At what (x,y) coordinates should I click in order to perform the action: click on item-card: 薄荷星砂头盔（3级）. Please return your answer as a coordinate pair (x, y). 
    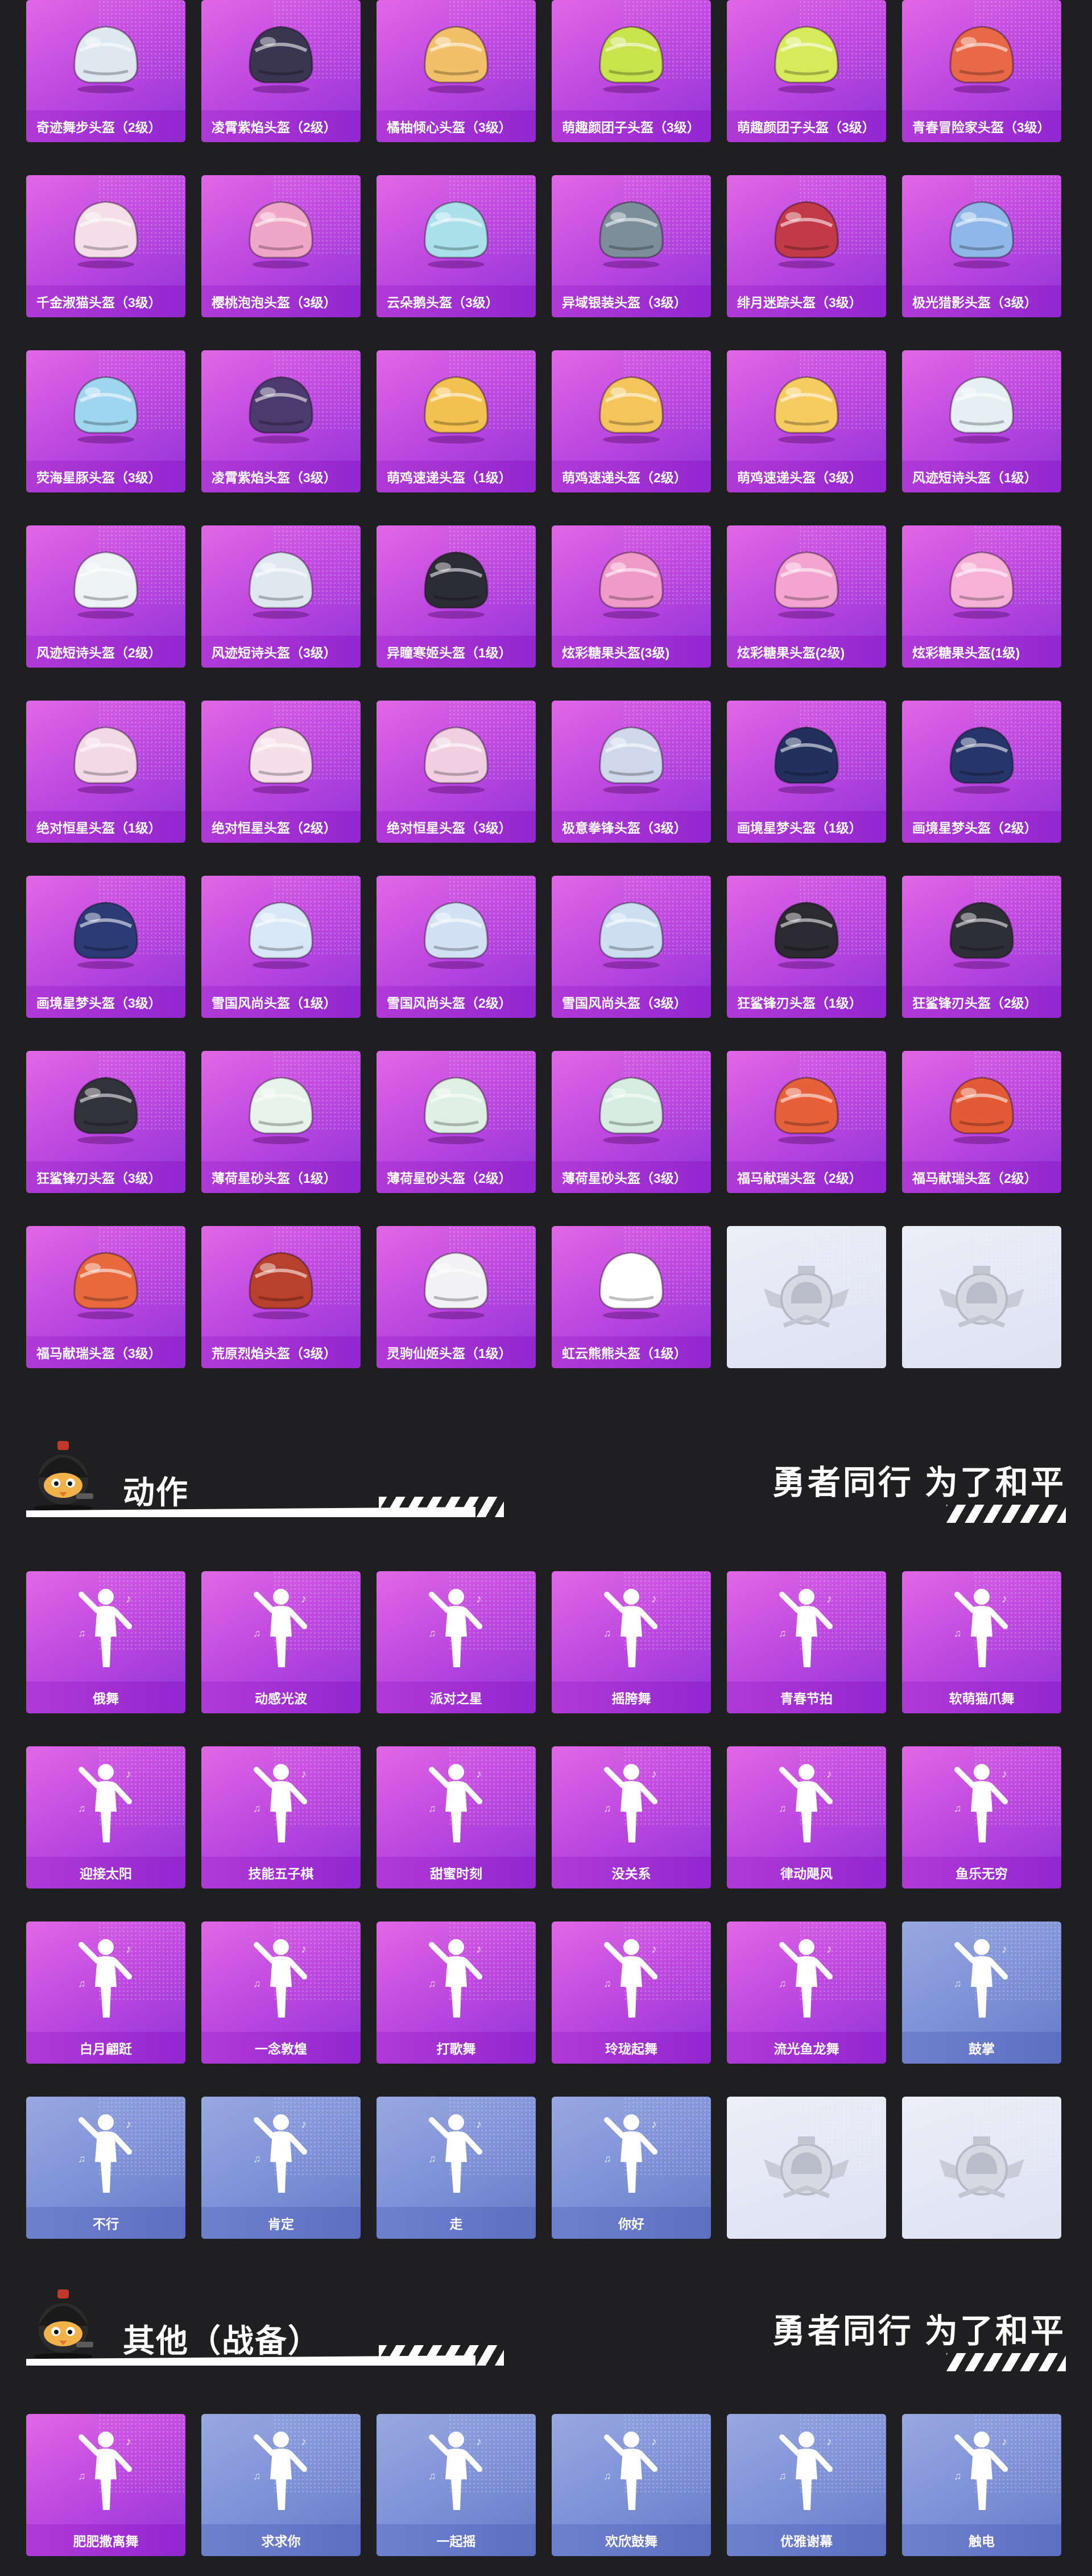
    Looking at the image, I should click on (631, 1122).